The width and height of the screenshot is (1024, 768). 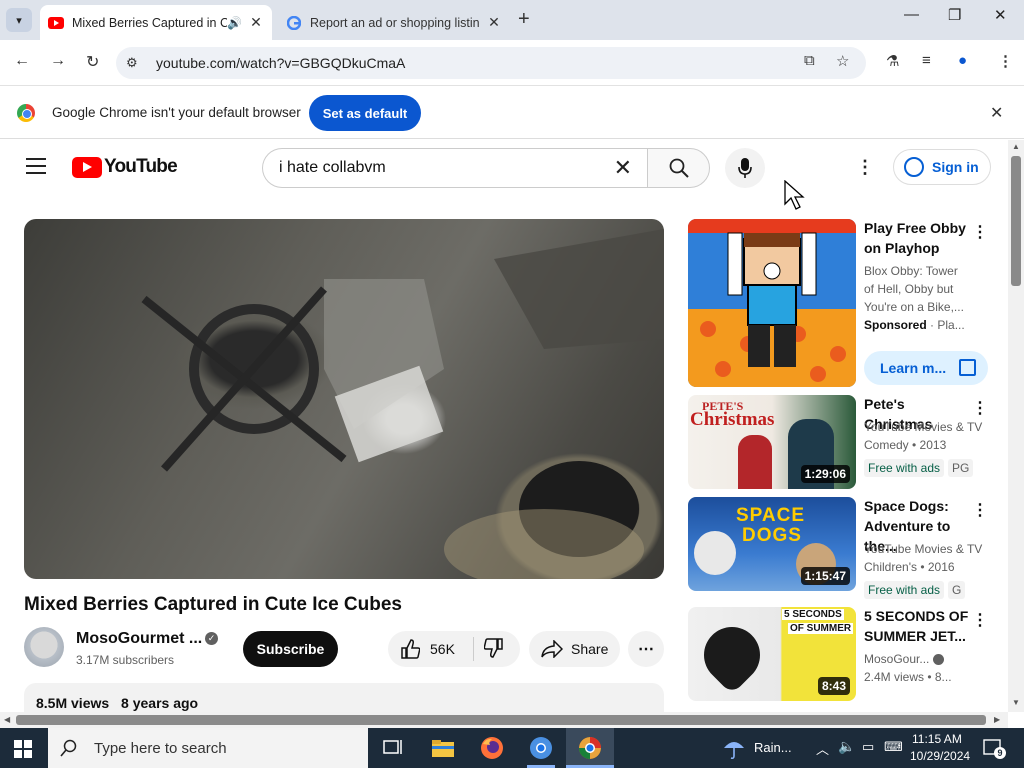 What do you see at coordinates (125, 167) in the screenshot?
I see `youtube-logo: YouTube` at bounding box center [125, 167].